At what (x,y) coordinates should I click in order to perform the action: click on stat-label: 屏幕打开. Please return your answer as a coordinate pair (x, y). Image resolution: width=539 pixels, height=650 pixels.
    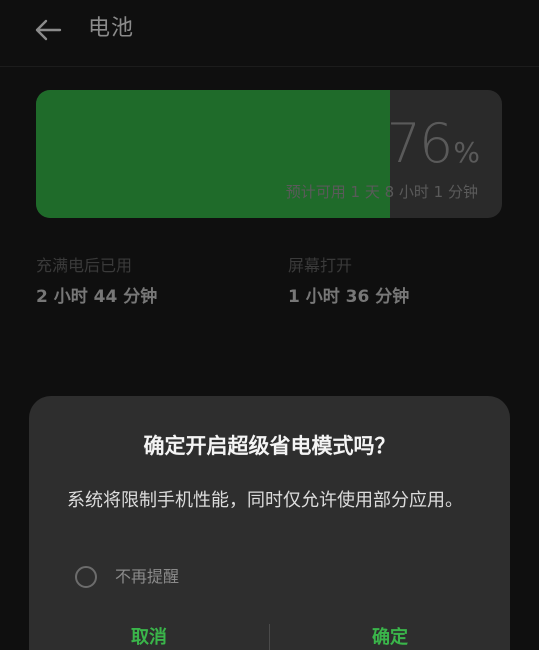
    Looking at the image, I should click on (320, 265).